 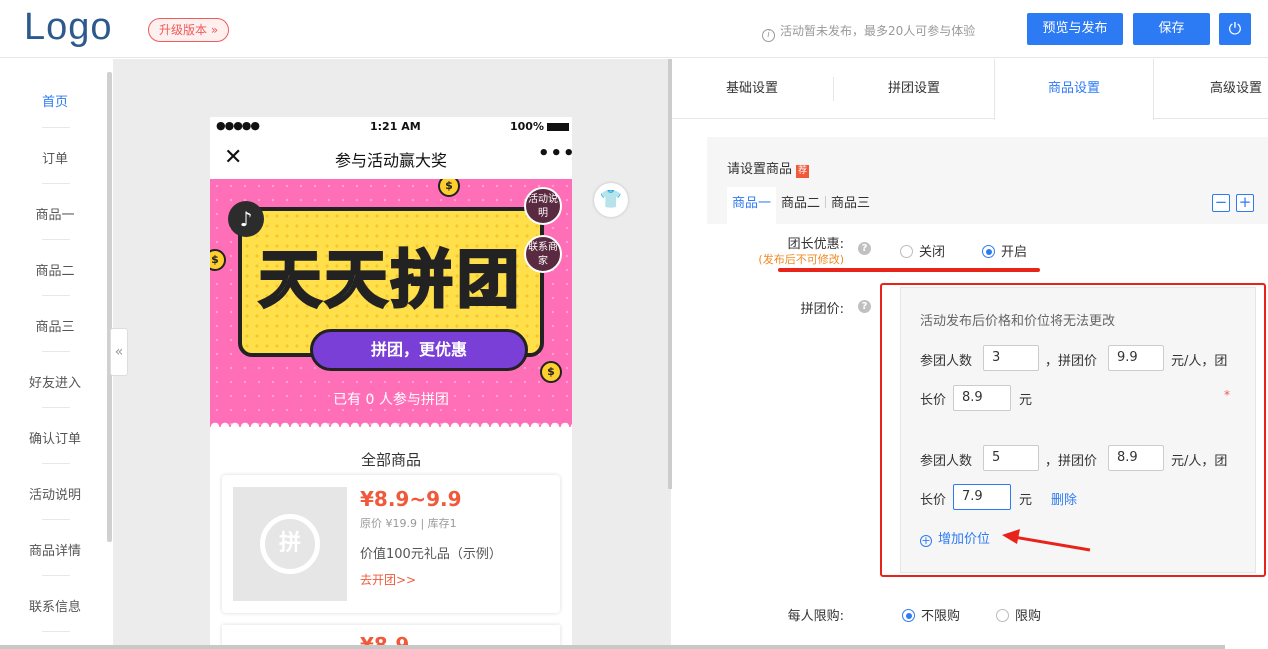 I want to click on product-setting-label: 请设置商品荐, so click(x=768, y=170).